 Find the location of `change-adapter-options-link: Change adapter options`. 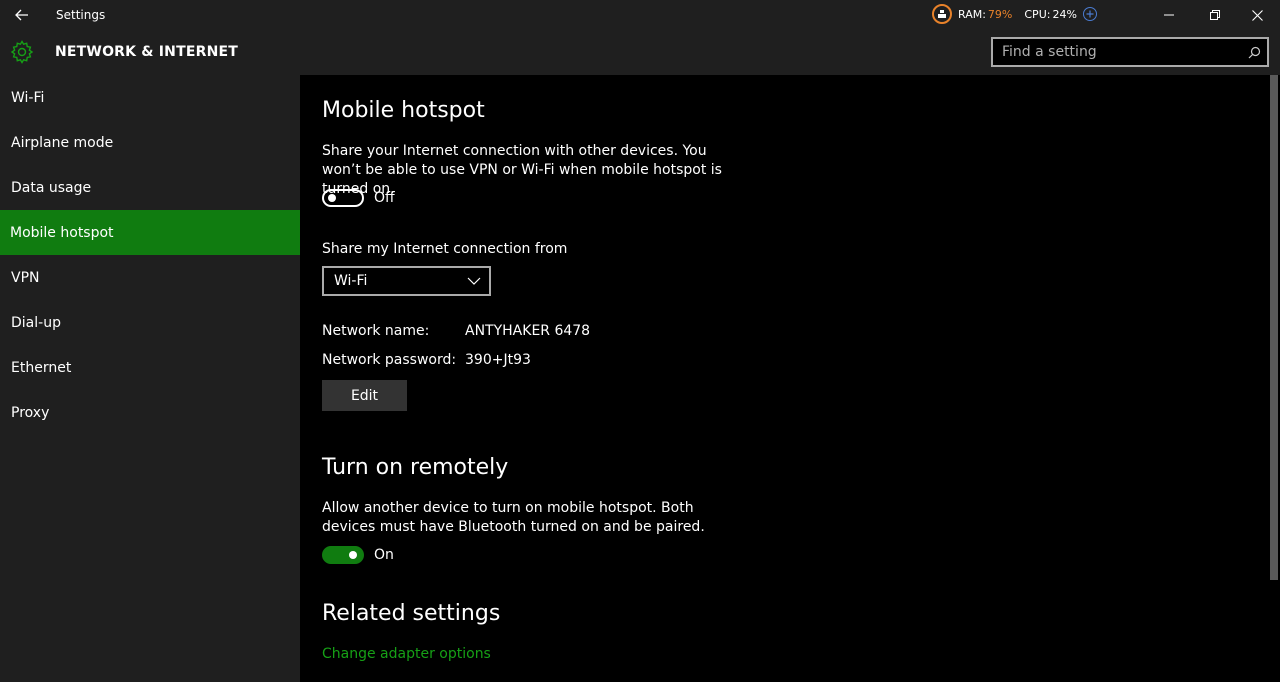

change-adapter-options-link: Change adapter options is located at coordinates (406, 654).